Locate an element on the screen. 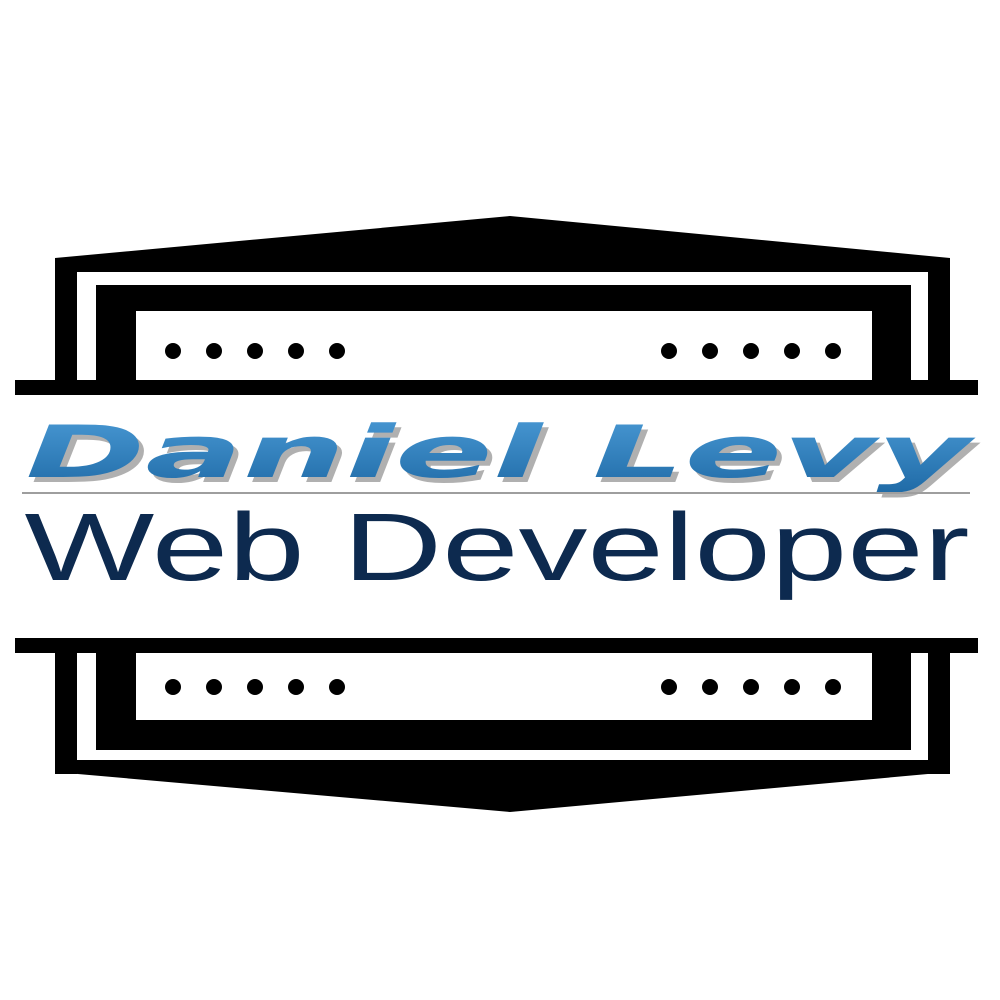  bottom-outer-right-wall is located at coordinates (939, 712).